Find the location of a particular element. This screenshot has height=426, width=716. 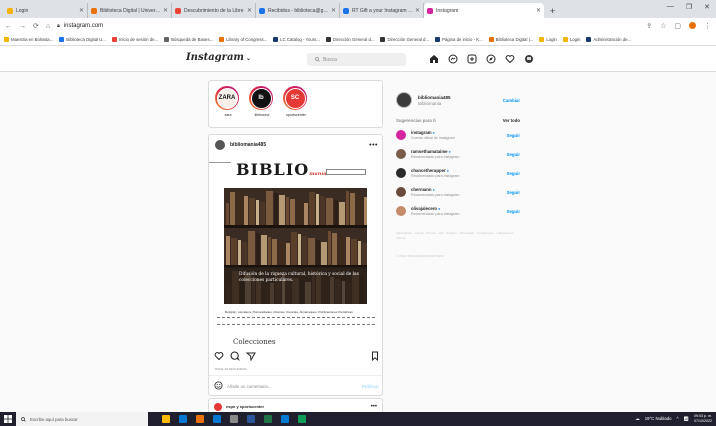

suggestion-username-row: chancetherapper ● is located at coordinates (459, 170).